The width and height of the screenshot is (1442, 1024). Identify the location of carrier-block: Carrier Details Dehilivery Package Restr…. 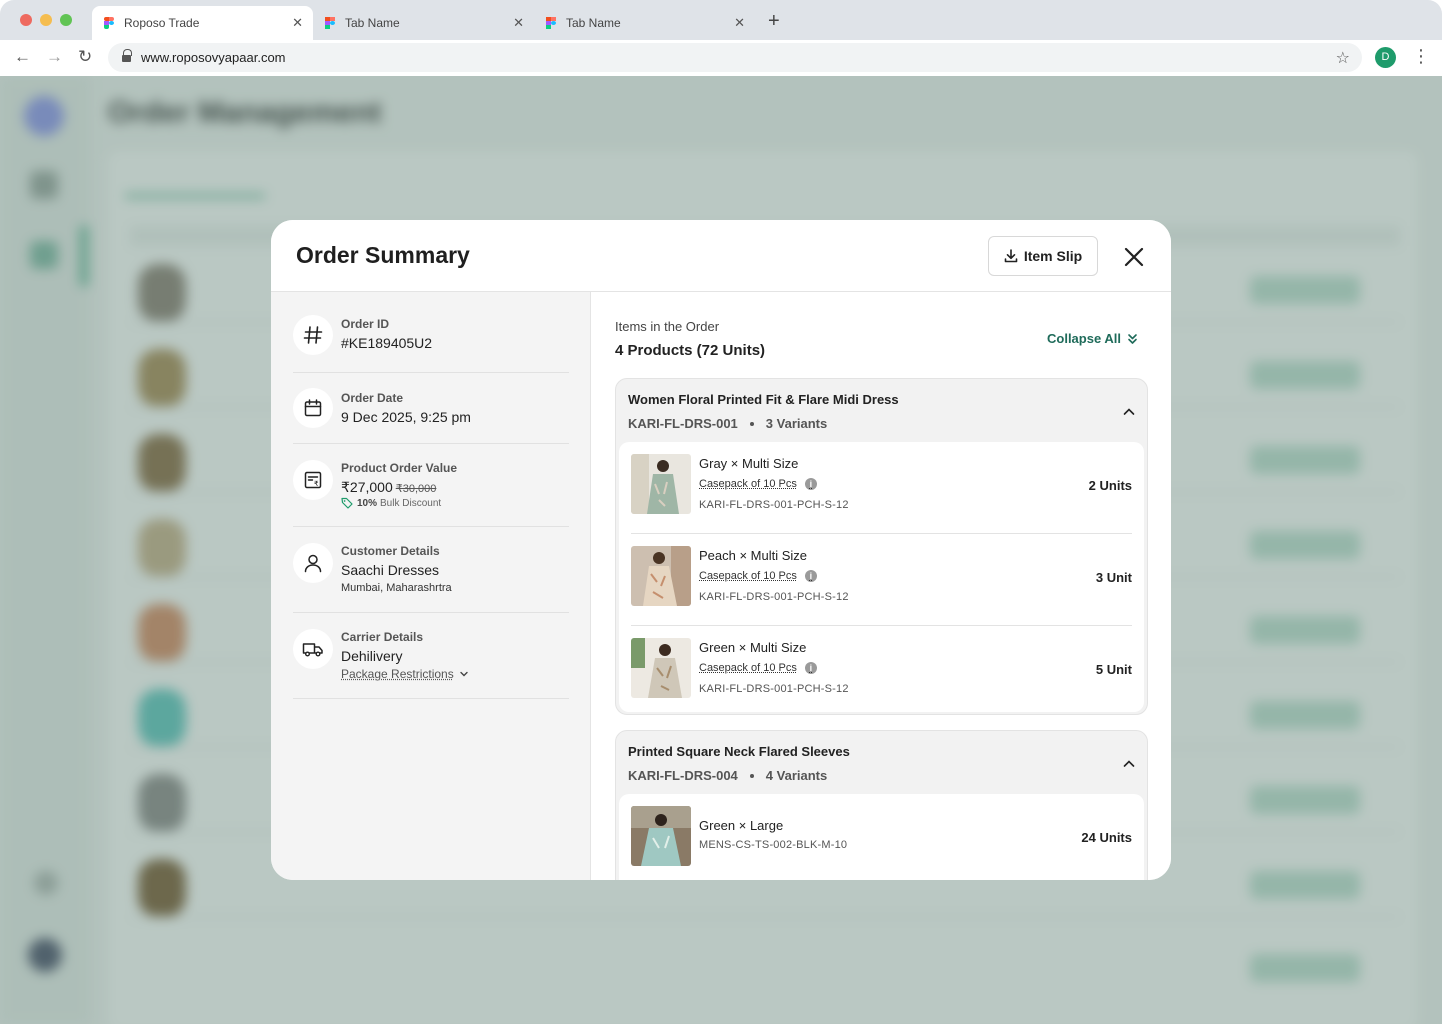
(431, 656).